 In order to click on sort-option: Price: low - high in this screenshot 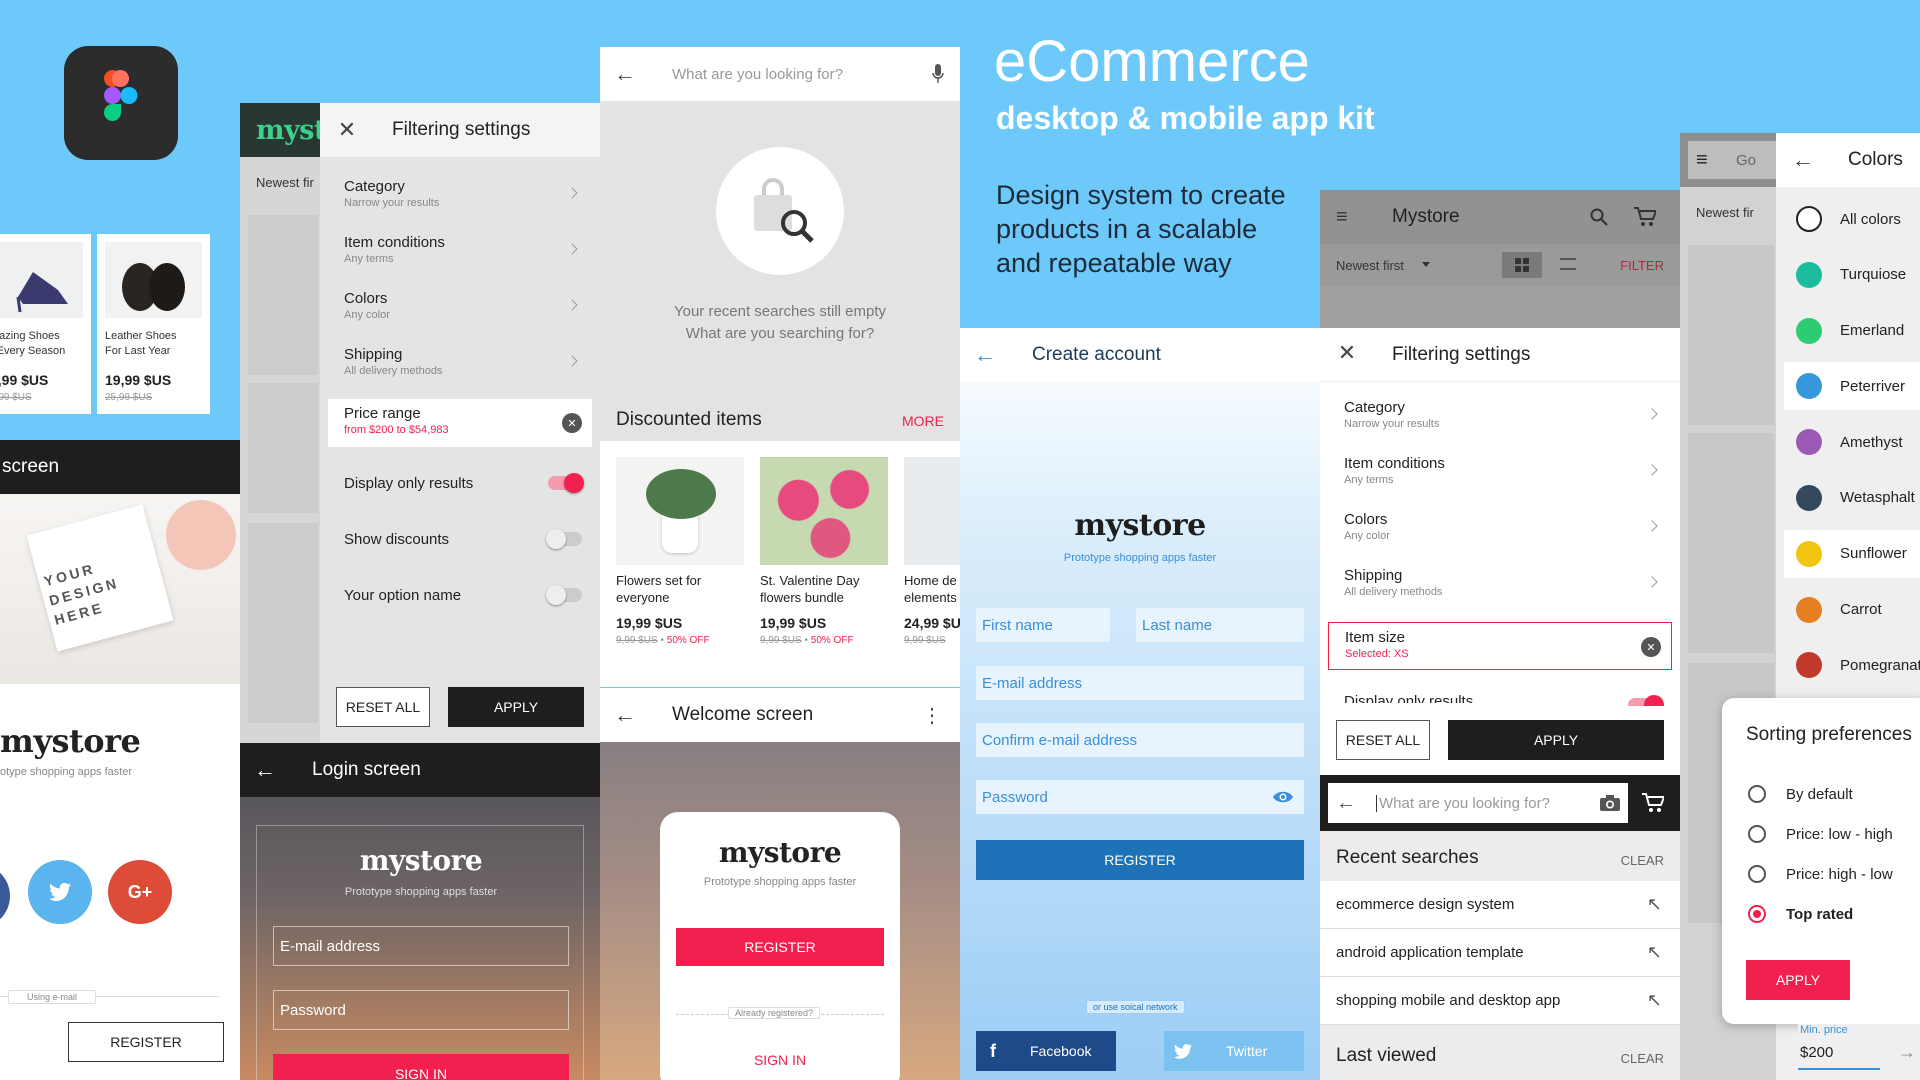, I will do `click(1833, 834)`.